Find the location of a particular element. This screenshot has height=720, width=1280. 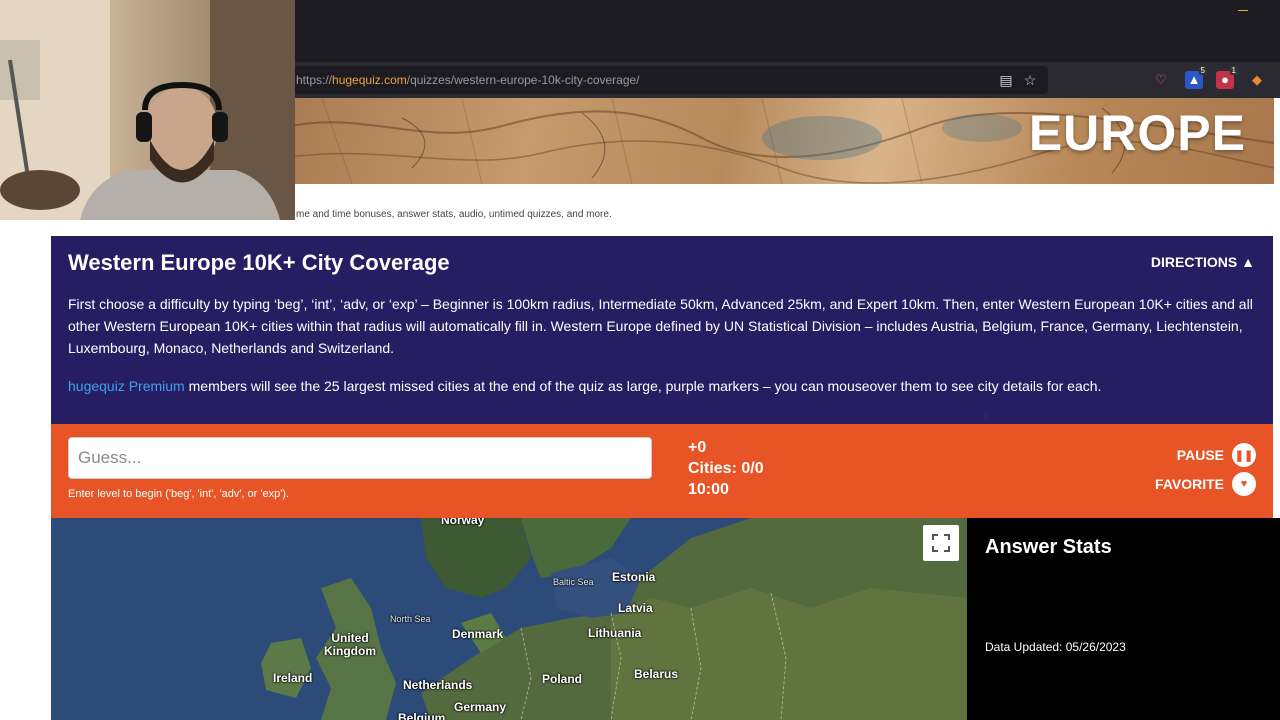

answer-stats-panel: Answer Stats Data Updated: 05/26/2023 is located at coordinates (1123, 619).